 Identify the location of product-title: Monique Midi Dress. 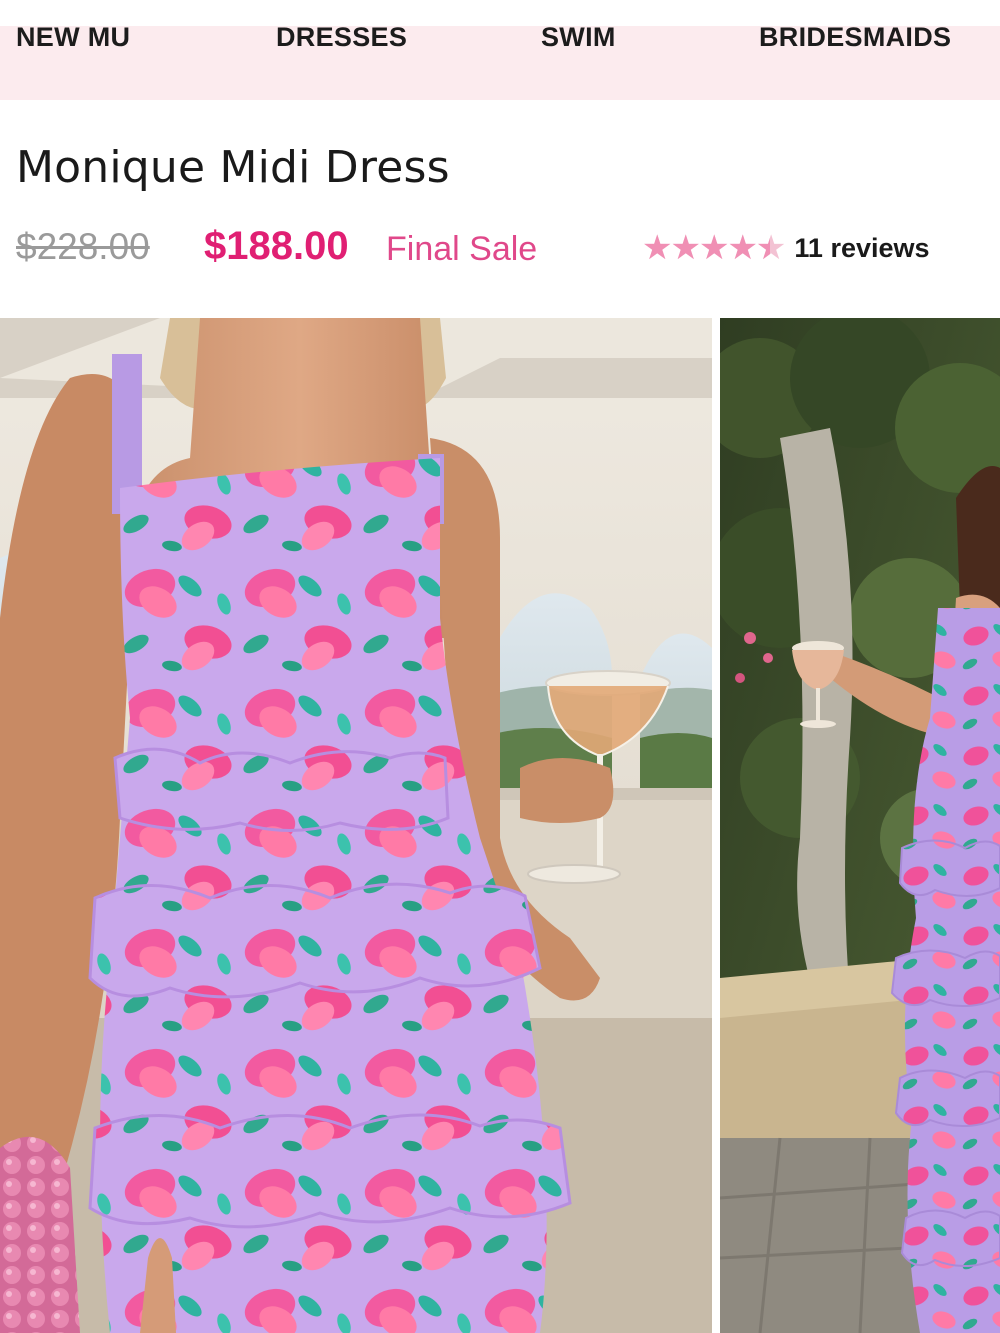
(233, 167).